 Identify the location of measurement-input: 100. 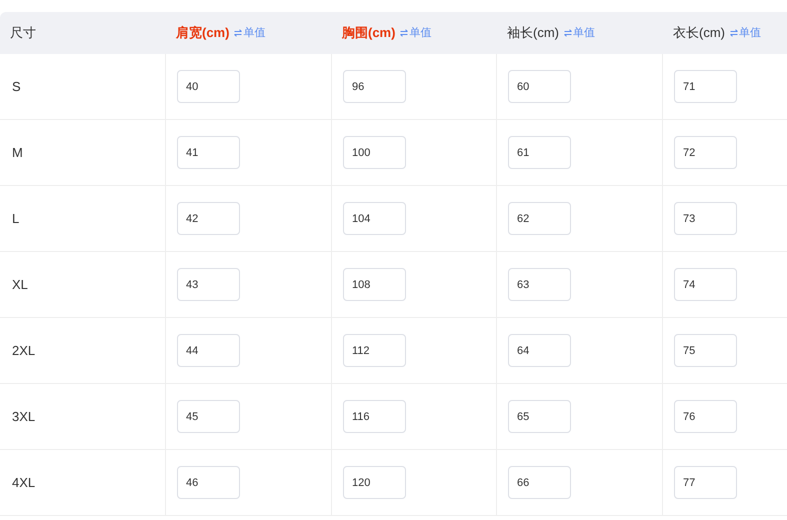
(374, 152).